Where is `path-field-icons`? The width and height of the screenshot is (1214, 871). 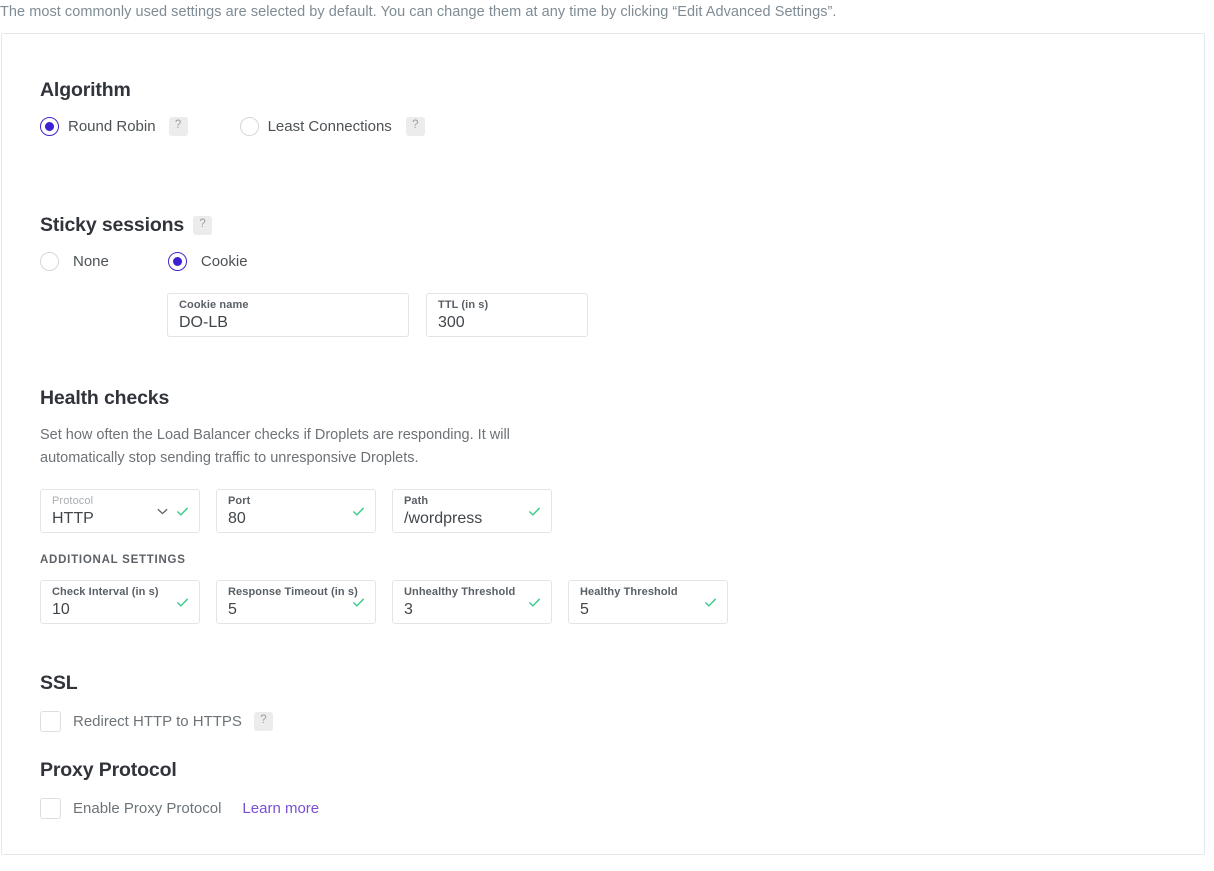 path-field-icons is located at coordinates (534, 511).